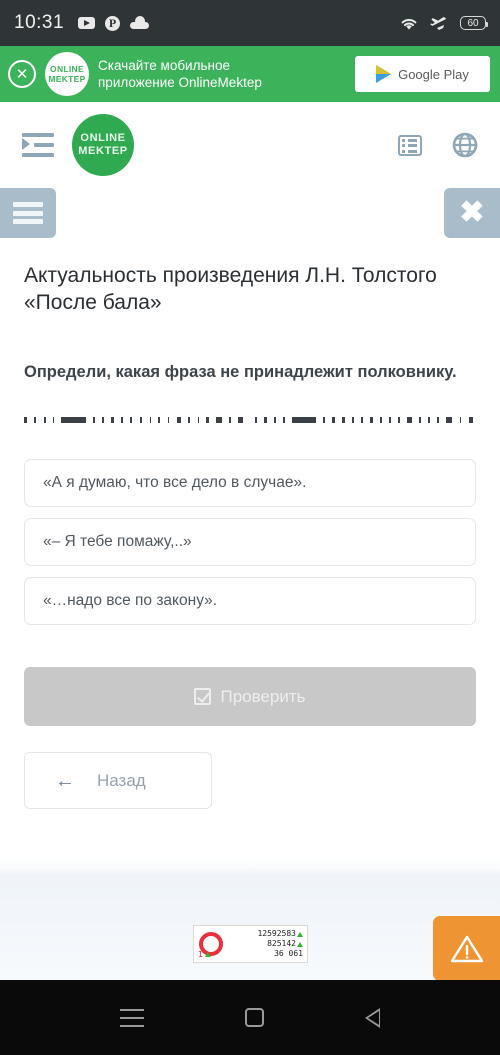 Image resolution: width=500 pixels, height=1055 pixels. Describe the element at coordinates (132, 1017) in the screenshot. I see `recent-apps-icon` at that location.